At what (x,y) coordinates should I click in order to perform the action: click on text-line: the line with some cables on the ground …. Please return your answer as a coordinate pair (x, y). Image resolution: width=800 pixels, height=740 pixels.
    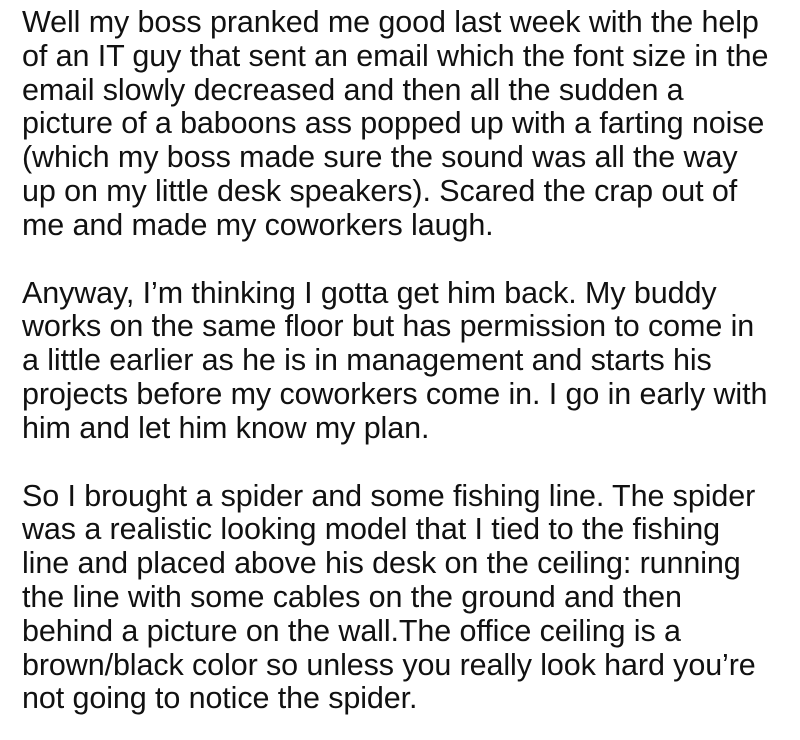
    Looking at the image, I should click on (352, 596).